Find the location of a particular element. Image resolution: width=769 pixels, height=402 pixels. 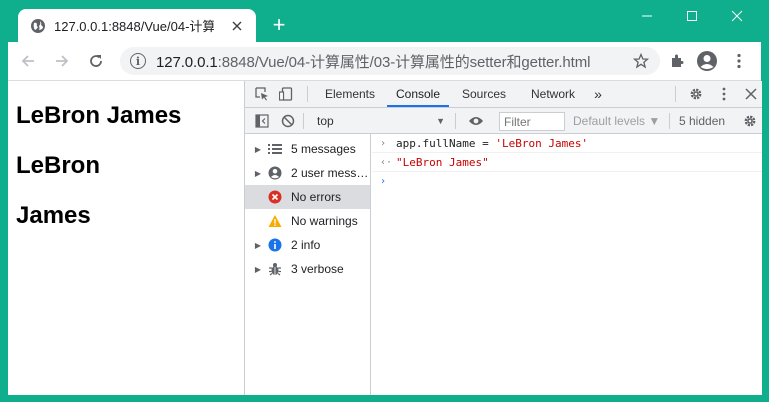

sidebar-item-label: 2 info is located at coordinates (306, 245).